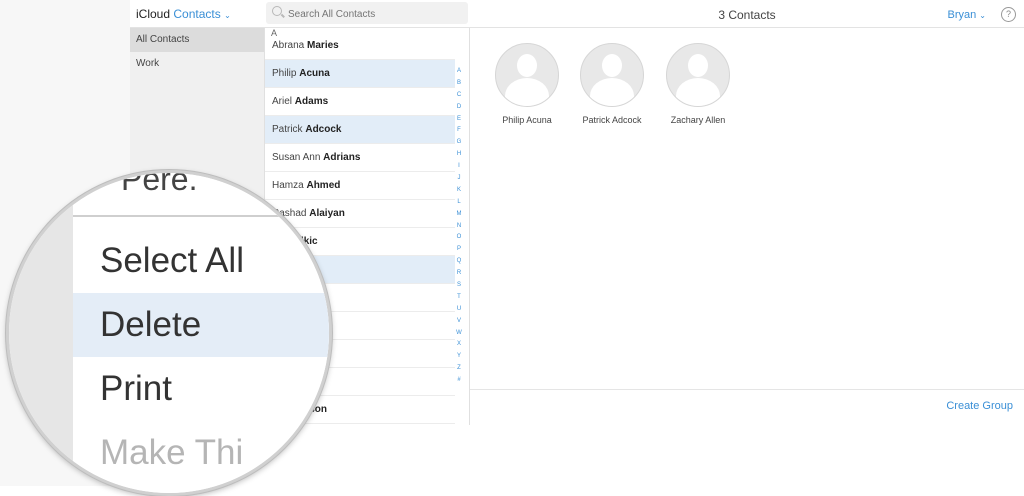  What do you see at coordinates (459, 310) in the screenshot?
I see `alphabet-index-letter: U` at bounding box center [459, 310].